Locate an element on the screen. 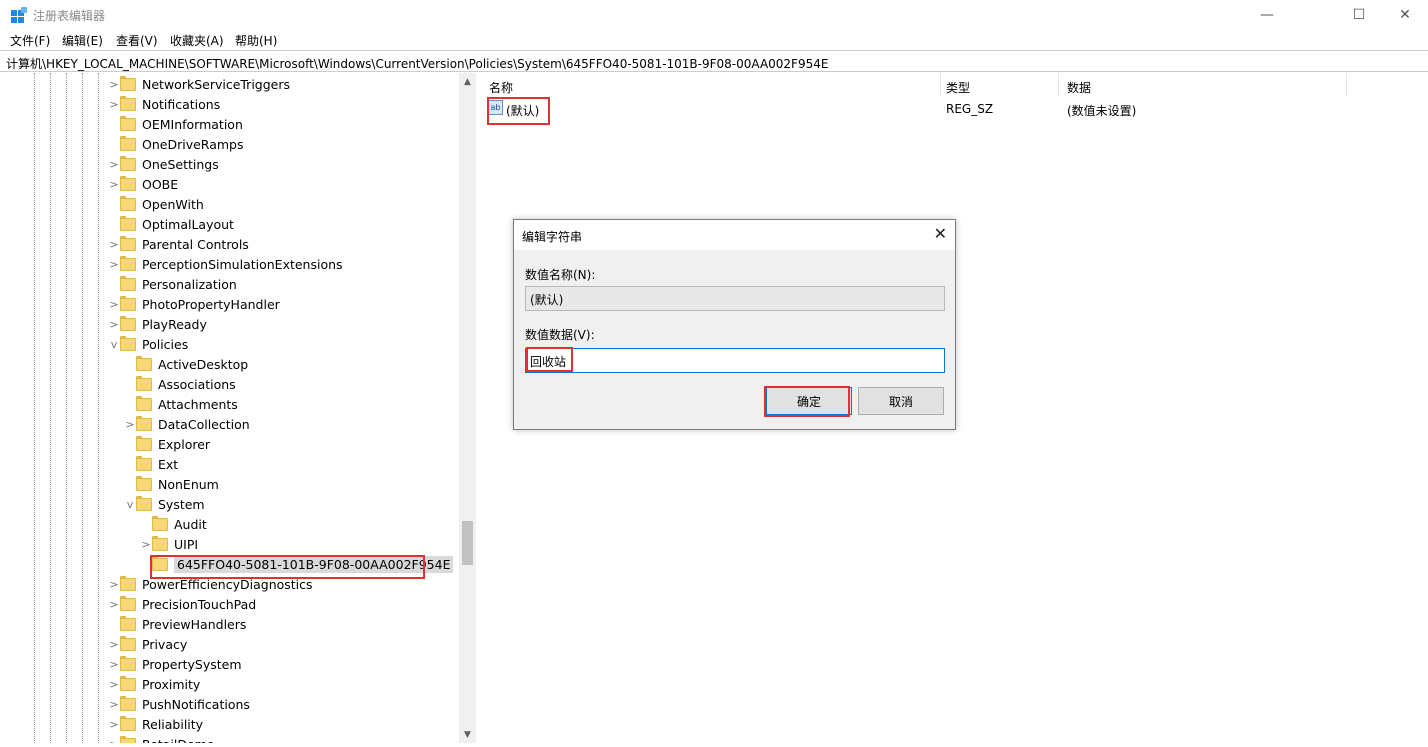 The width and height of the screenshot is (1428, 747). tree-item: > OOBE is located at coordinates (143, 184).